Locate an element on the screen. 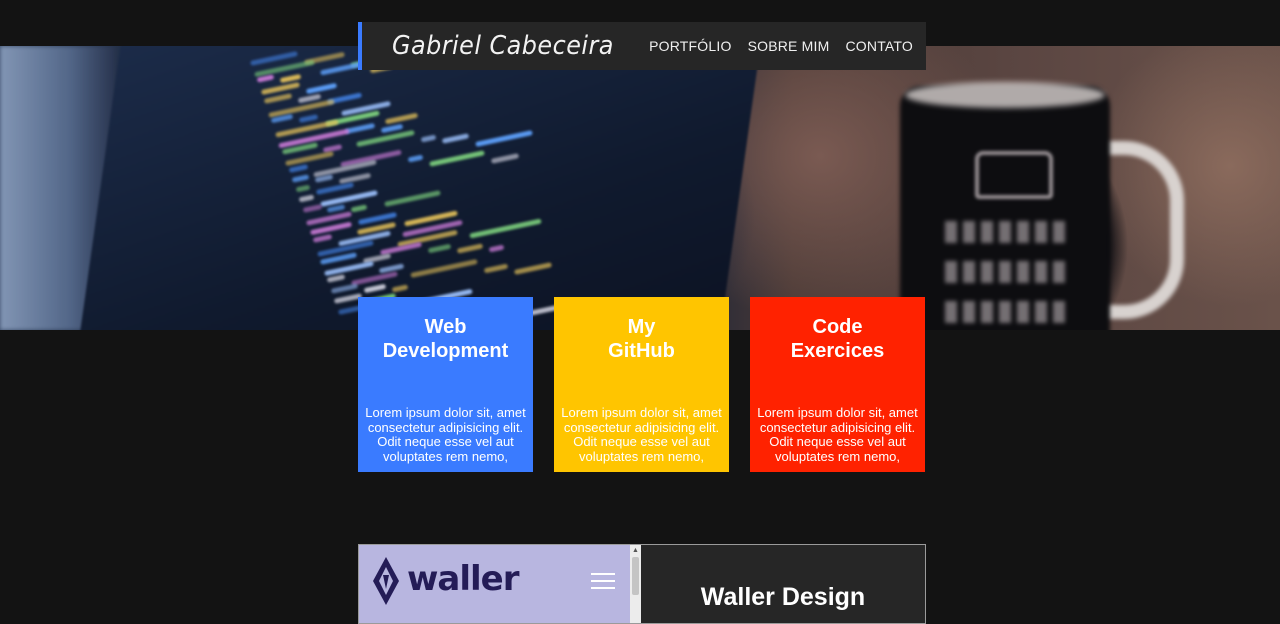 The width and height of the screenshot is (1280, 624). hero-mug-rim is located at coordinates (1005, 95).